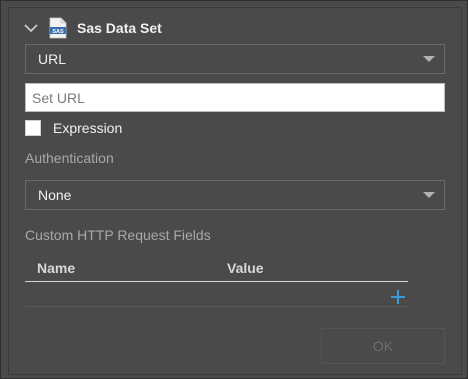 The image size is (468, 379). Describe the element at coordinates (216, 270) in the screenshot. I see `custom-fields-table-header: Name Value` at that location.